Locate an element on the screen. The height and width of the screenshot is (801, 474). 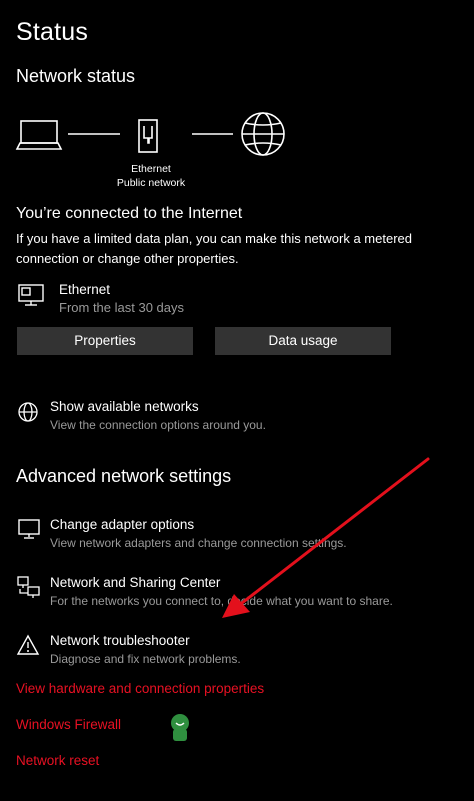
connection-detail: From the last 30 days is located at coordinates (121, 307).